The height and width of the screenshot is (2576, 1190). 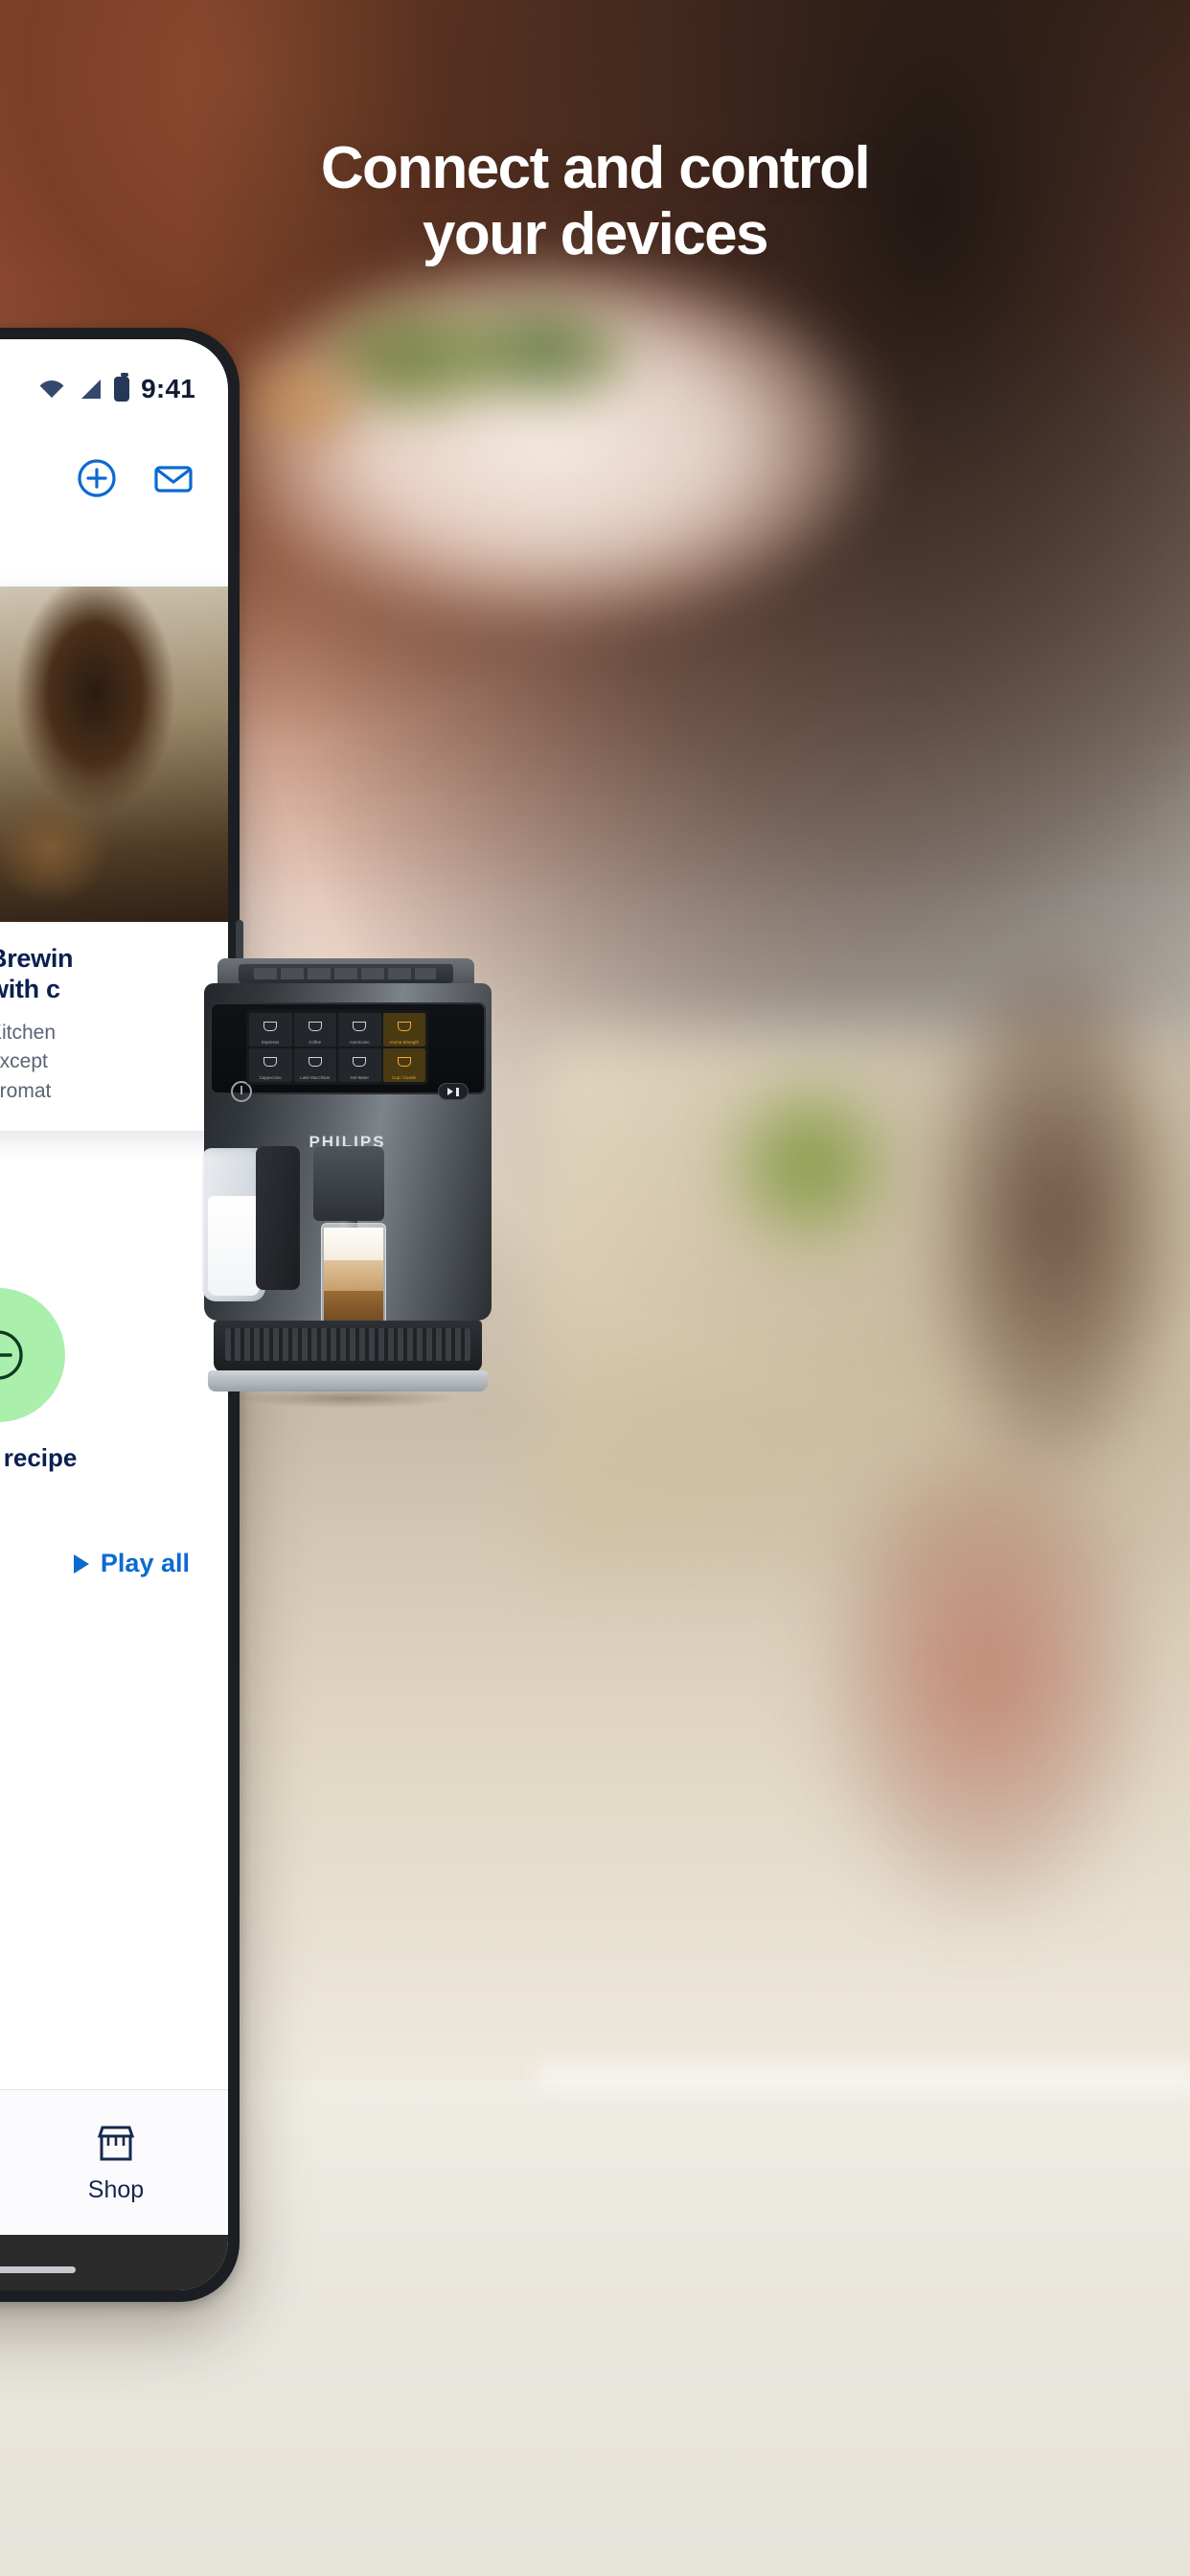 I want to click on drink-cell: Latte Macchiato, so click(x=315, y=1065).